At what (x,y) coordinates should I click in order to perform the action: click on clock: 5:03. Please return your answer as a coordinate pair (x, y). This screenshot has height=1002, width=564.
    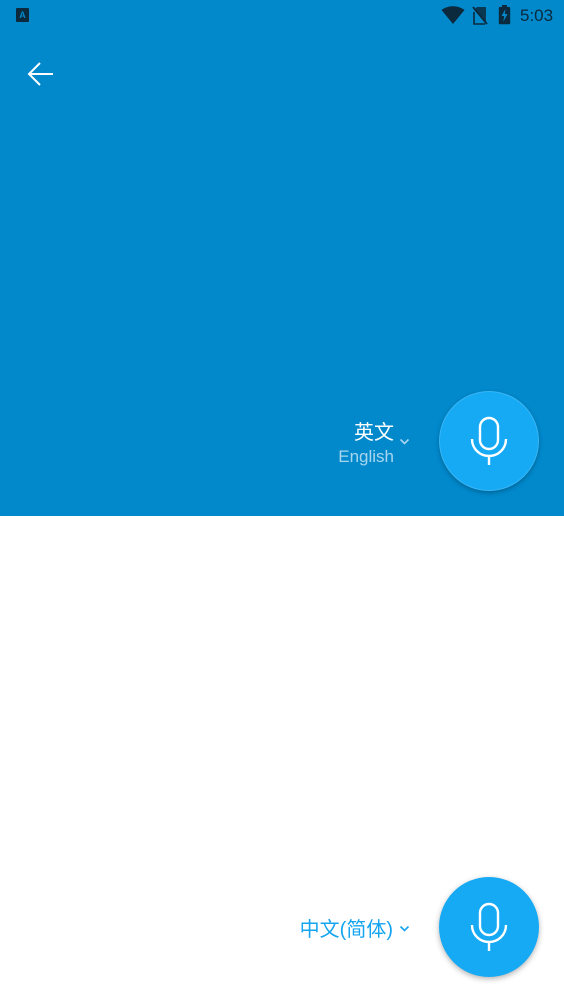
    Looking at the image, I should click on (537, 15).